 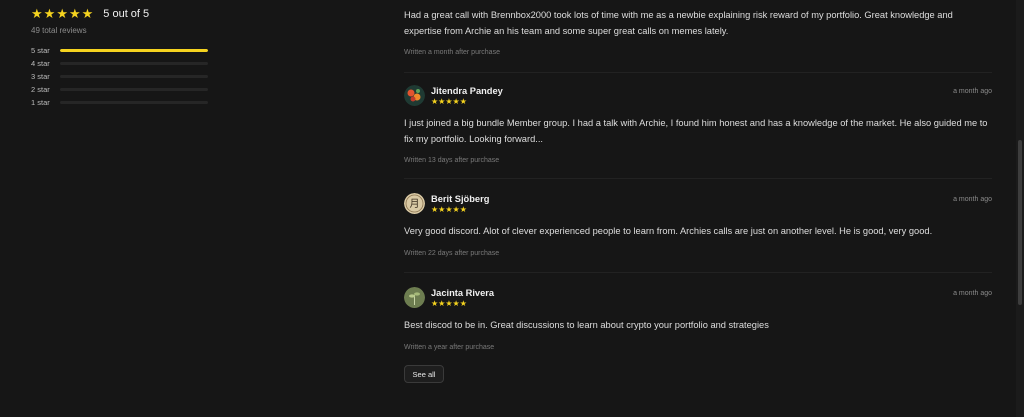 I want to click on distribution-row-1: 1 star, so click(x=121, y=102).